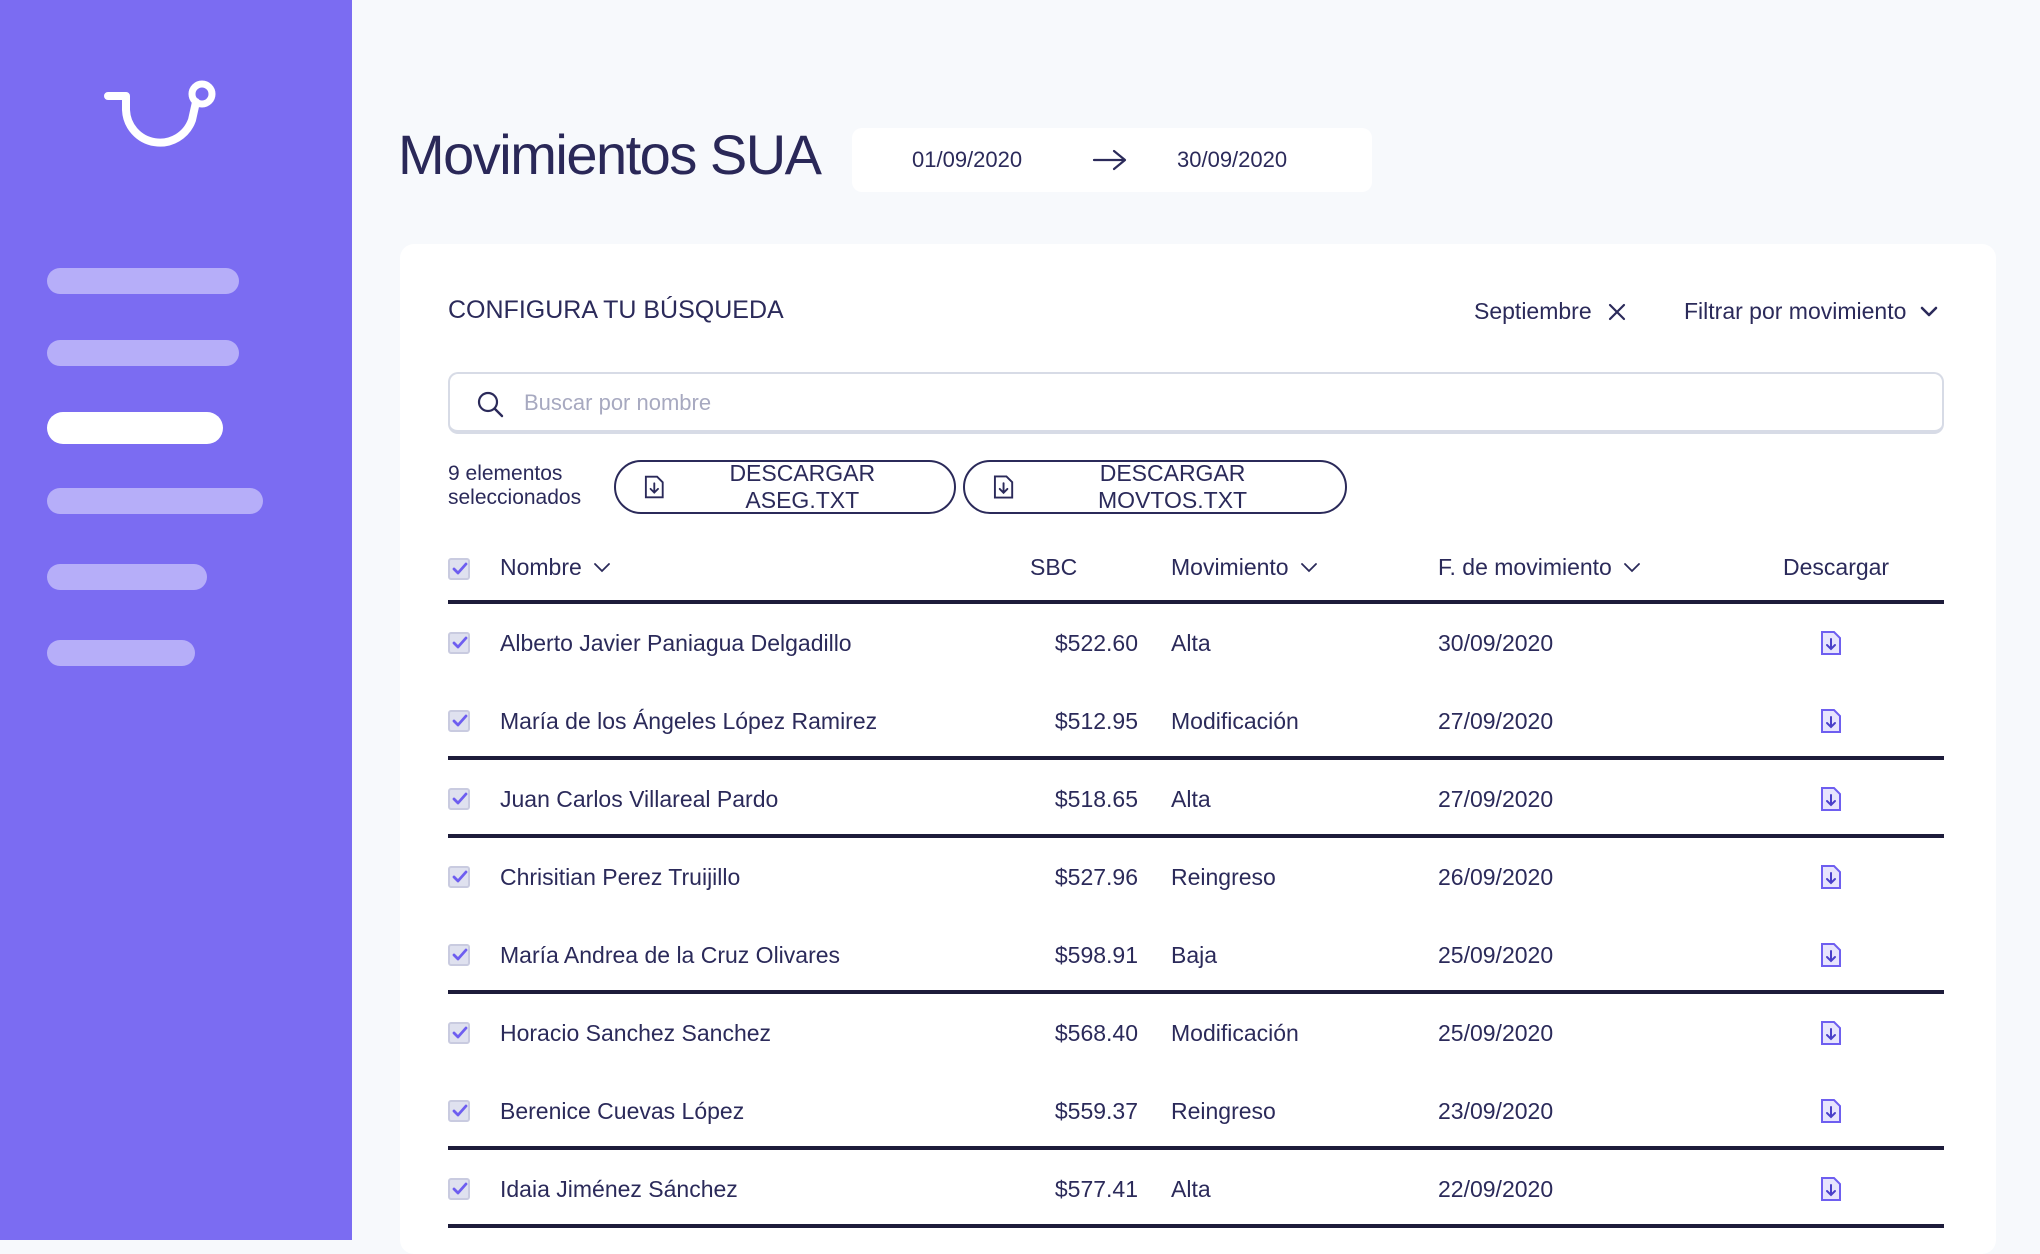 Image resolution: width=2040 pixels, height=1254 pixels. What do you see at coordinates (541, 567) in the screenshot?
I see `header-name-label: Nombre` at bounding box center [541, 567].